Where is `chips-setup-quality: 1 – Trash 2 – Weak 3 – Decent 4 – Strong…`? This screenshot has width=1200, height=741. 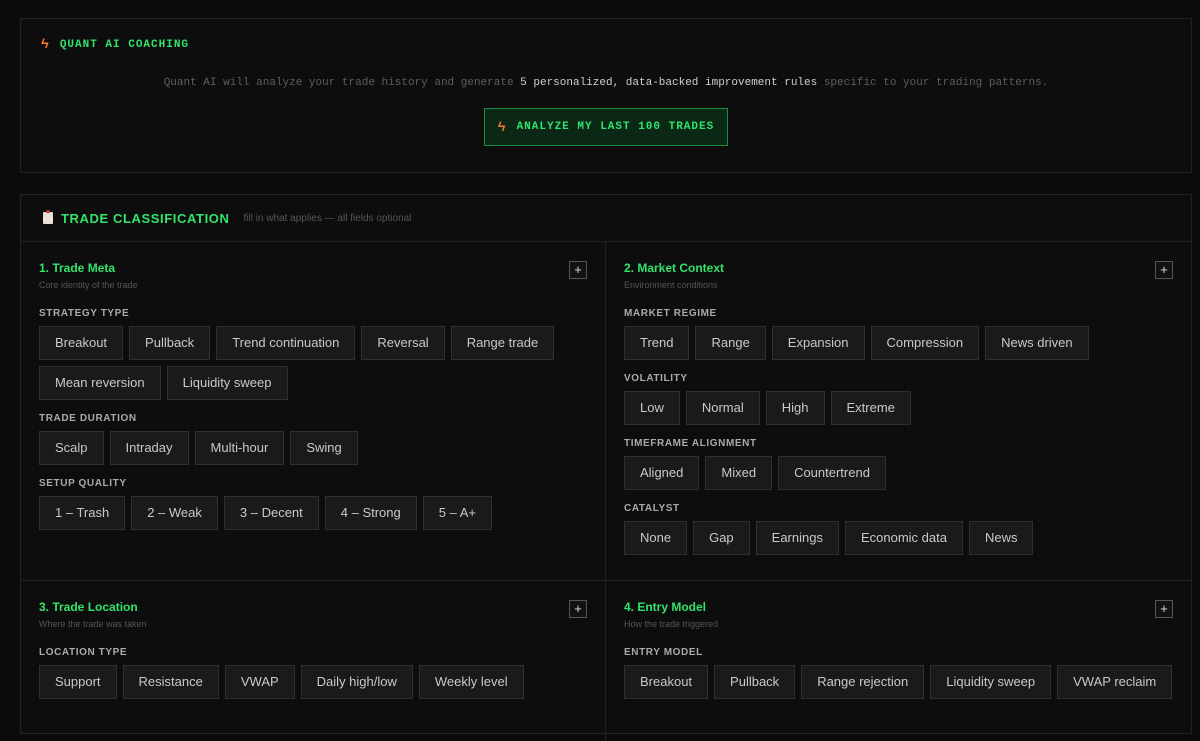
chips-setup-quality: 1 – Trash 2 – Weak 3 – Decent 4 – Strong… is located at coordinates (313, 513).